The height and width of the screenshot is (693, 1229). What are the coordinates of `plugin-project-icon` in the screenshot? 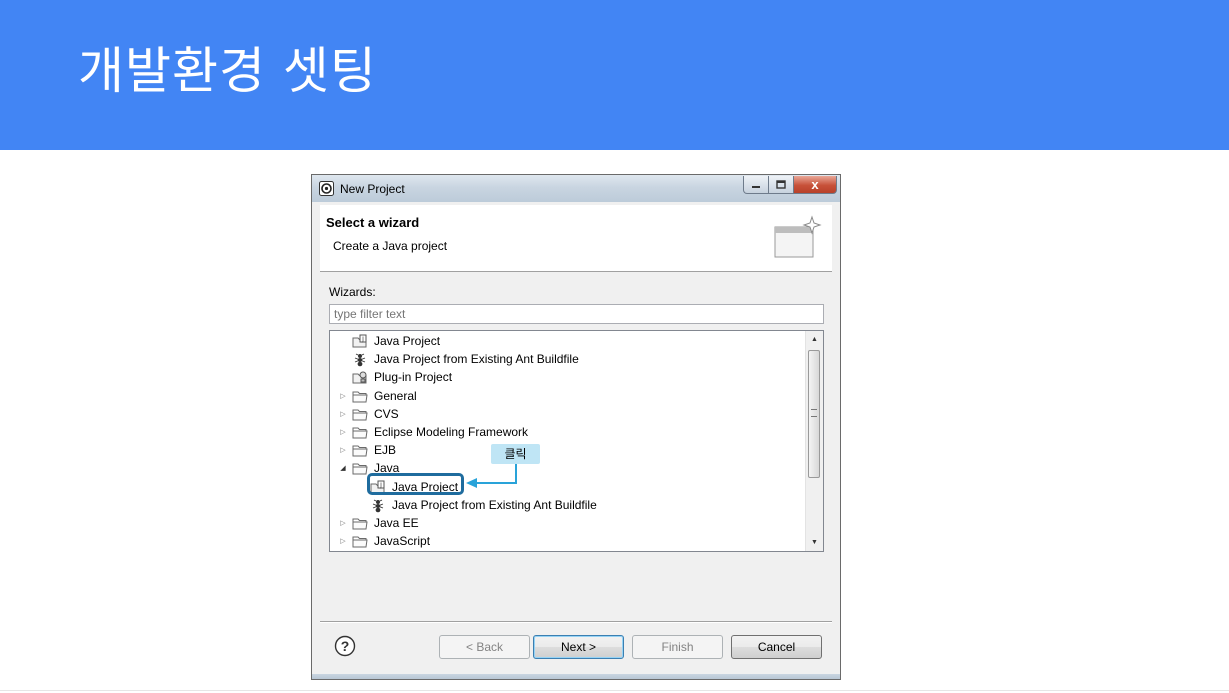 It's located at (360, 377).